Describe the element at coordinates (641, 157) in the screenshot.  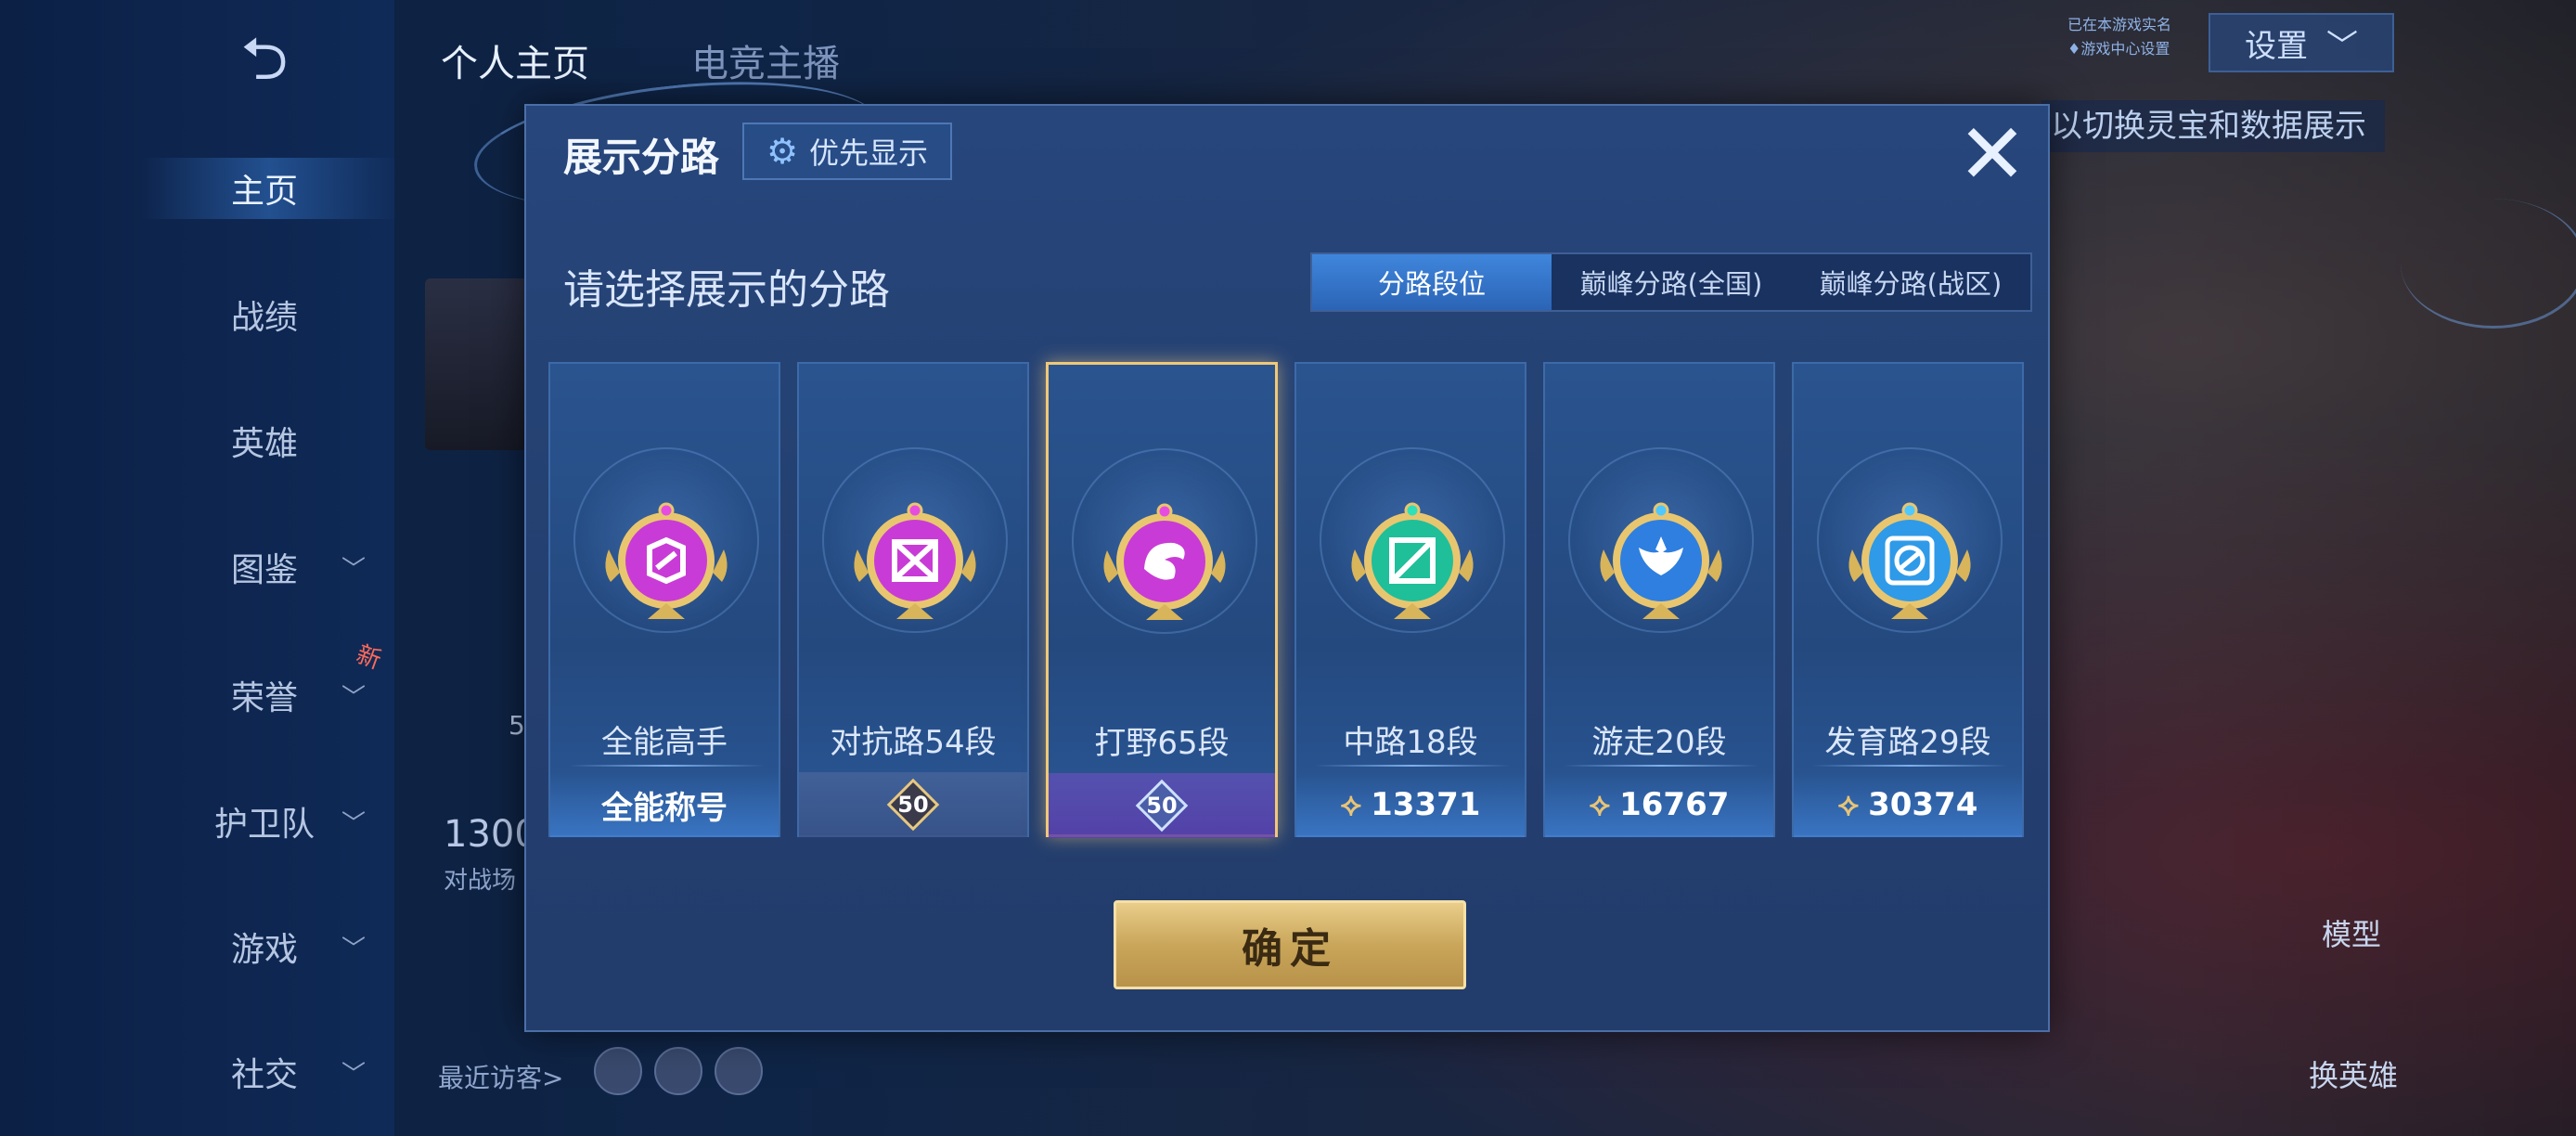
I see `dialog-title: 展示分路` at that location.